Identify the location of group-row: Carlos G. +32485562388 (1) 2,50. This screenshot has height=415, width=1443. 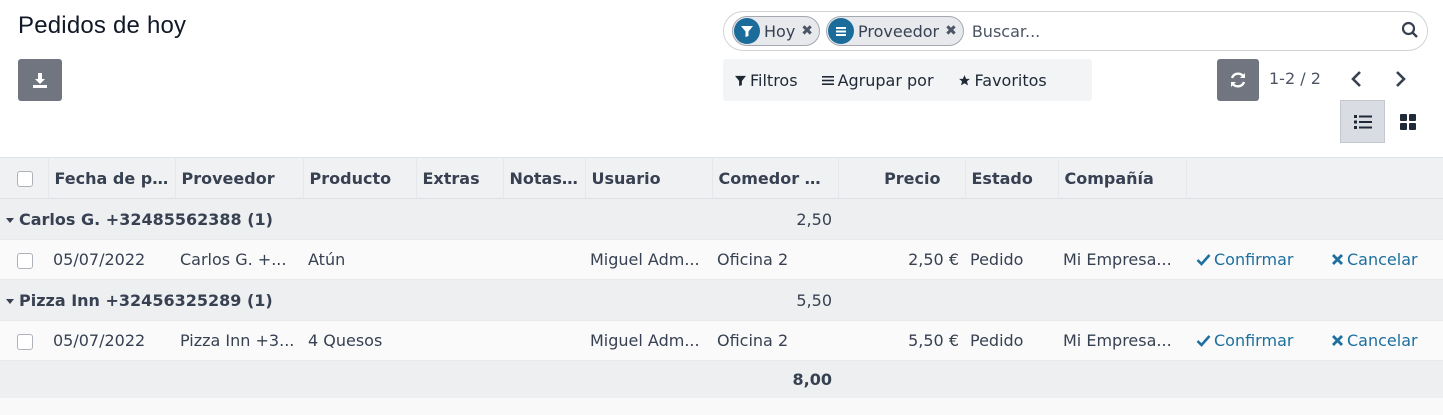
(721, 219).